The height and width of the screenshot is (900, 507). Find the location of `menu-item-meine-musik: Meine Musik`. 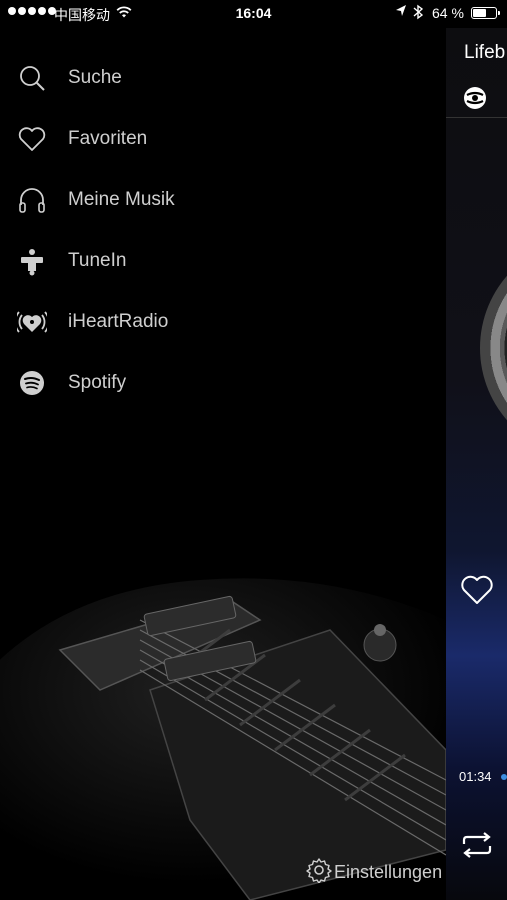

menu-item-meine-musik: Meine Musik is located at coordinates (223, 199).